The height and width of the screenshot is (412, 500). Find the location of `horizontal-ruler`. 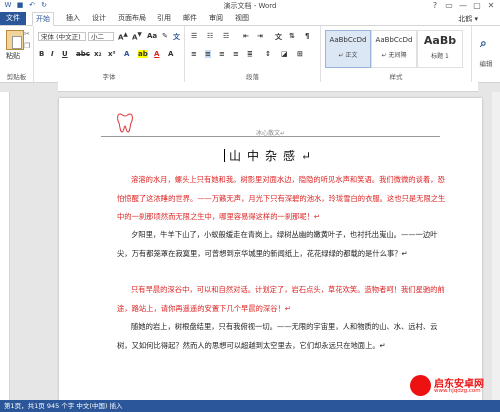

horizontal-ruler is located at coordinates (268, 87).